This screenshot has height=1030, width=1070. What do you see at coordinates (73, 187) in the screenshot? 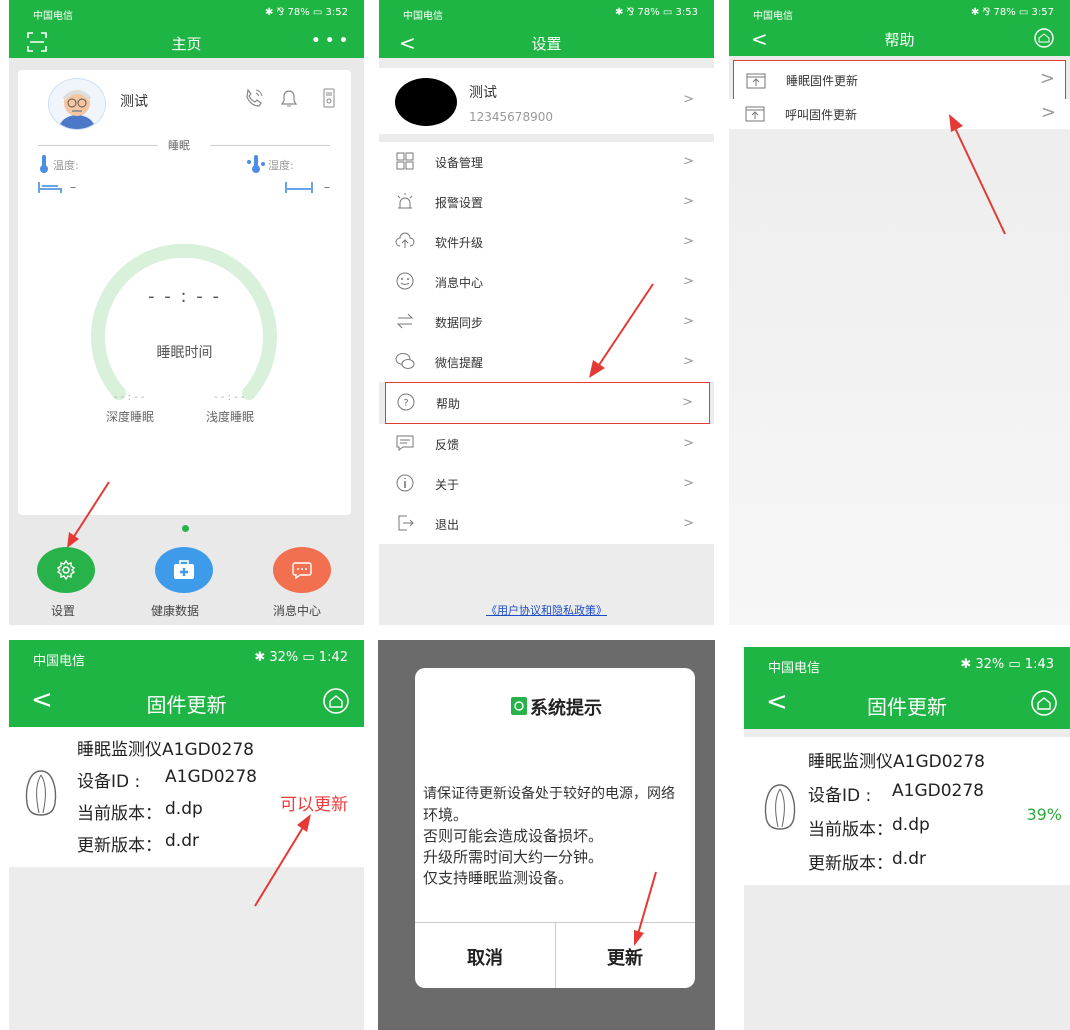
I see `left-value: –` at bounding box center [73, 187].